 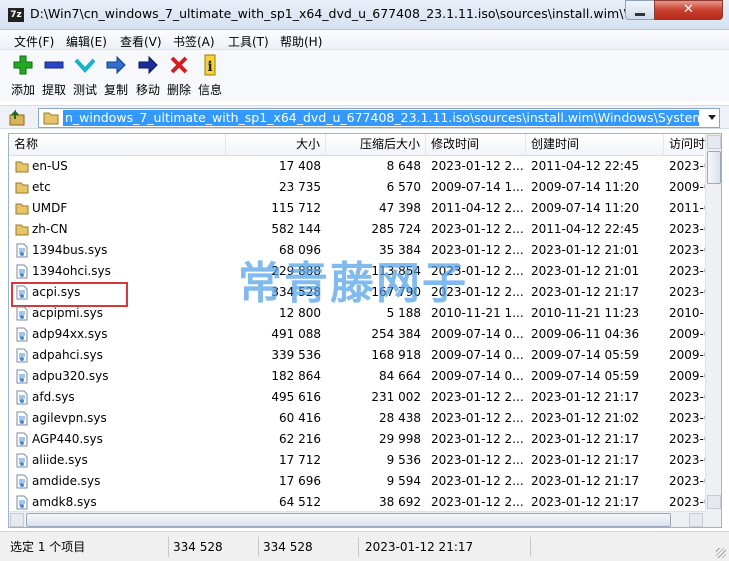 What do you see at coordinates (585, 418) in the screenshot?
I see `cell-created: 2023-01-12 21:02` at bounding box center [585, 418].